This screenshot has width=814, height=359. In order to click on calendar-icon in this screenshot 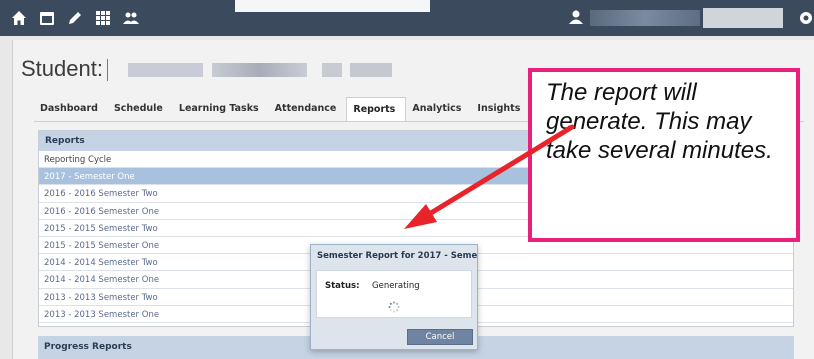, I will do `click(47, 18)`.